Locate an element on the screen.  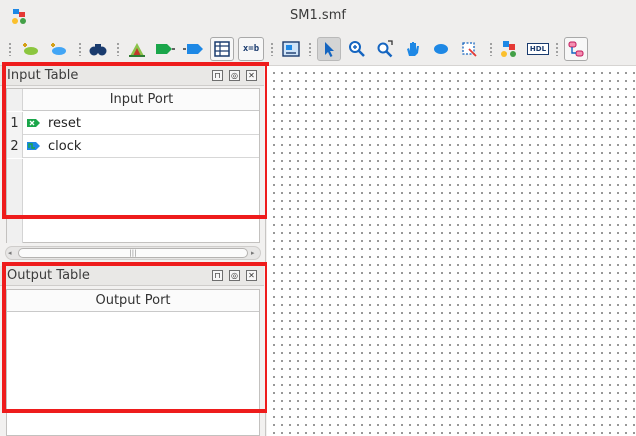
zoom-in-icon is located at coordinates (357, 49).